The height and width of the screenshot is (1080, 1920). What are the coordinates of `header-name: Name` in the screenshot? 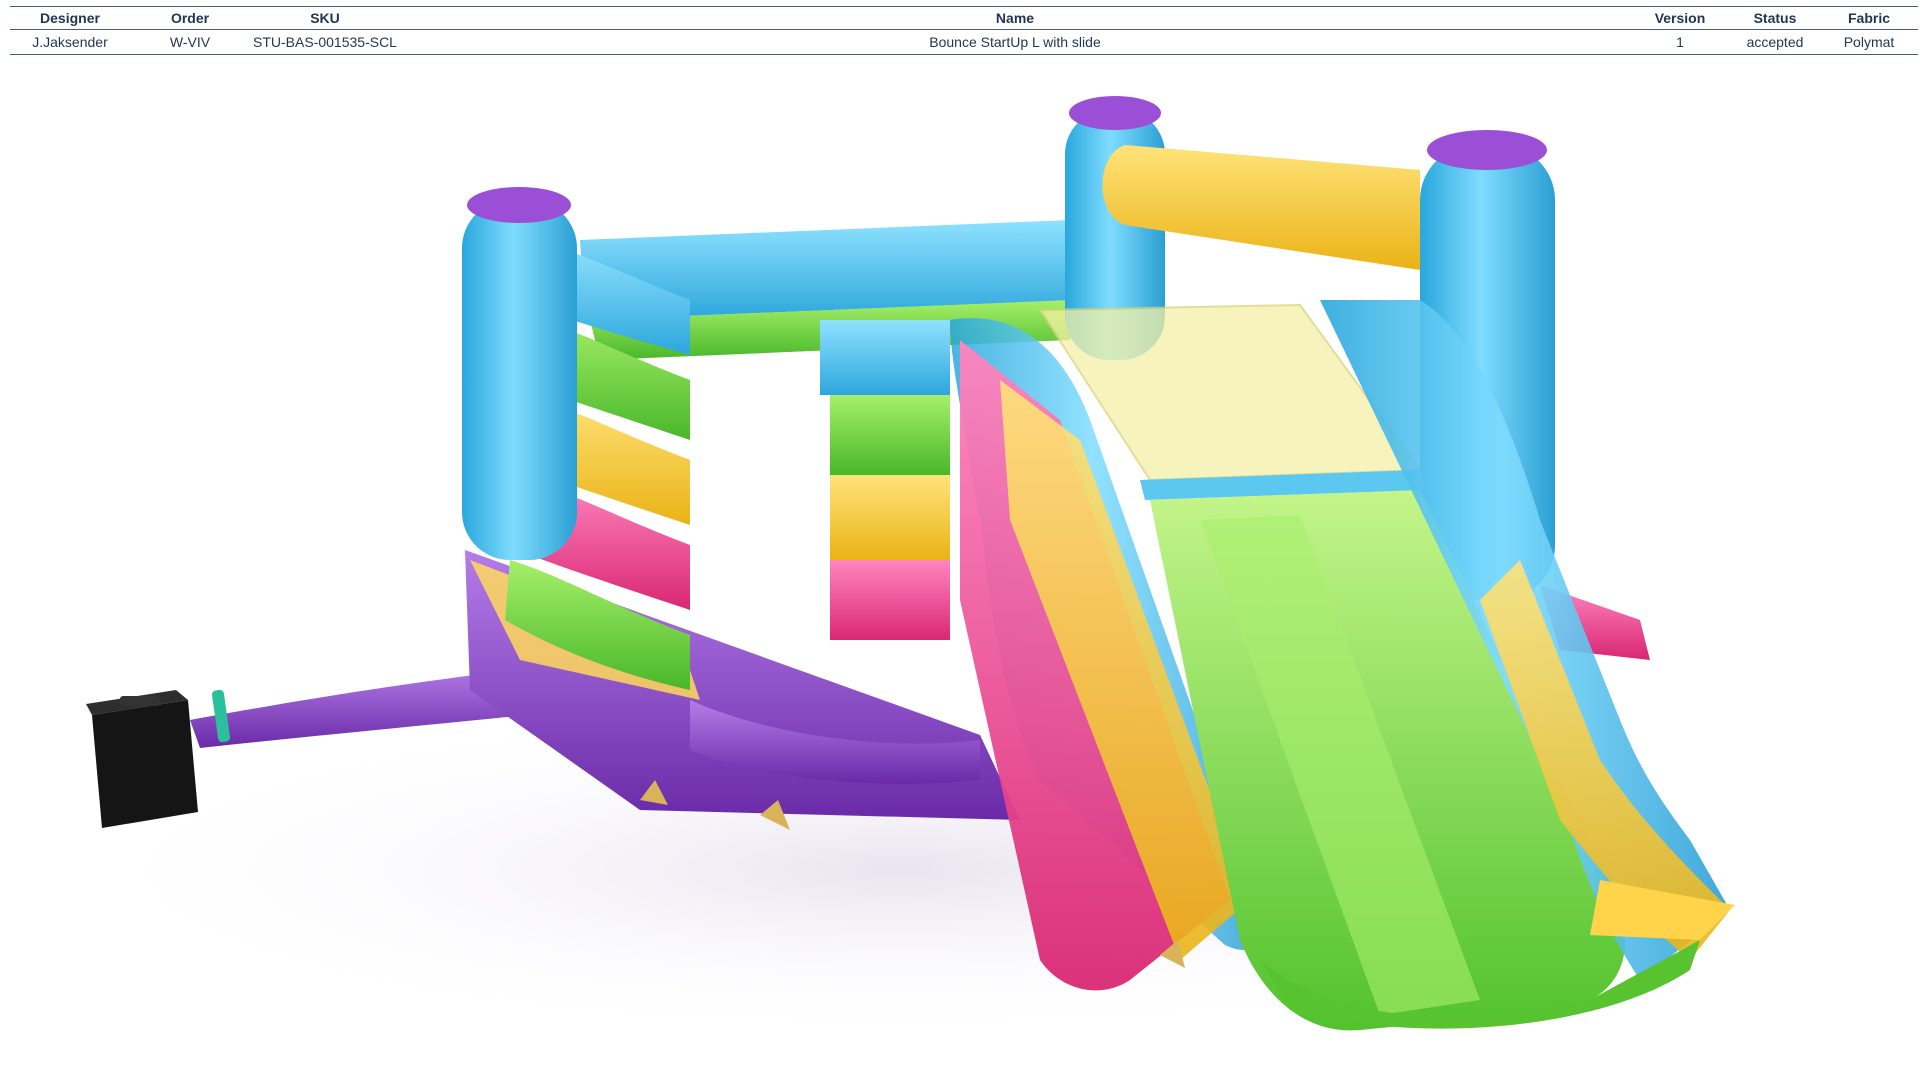 It's located at (1015, 18).